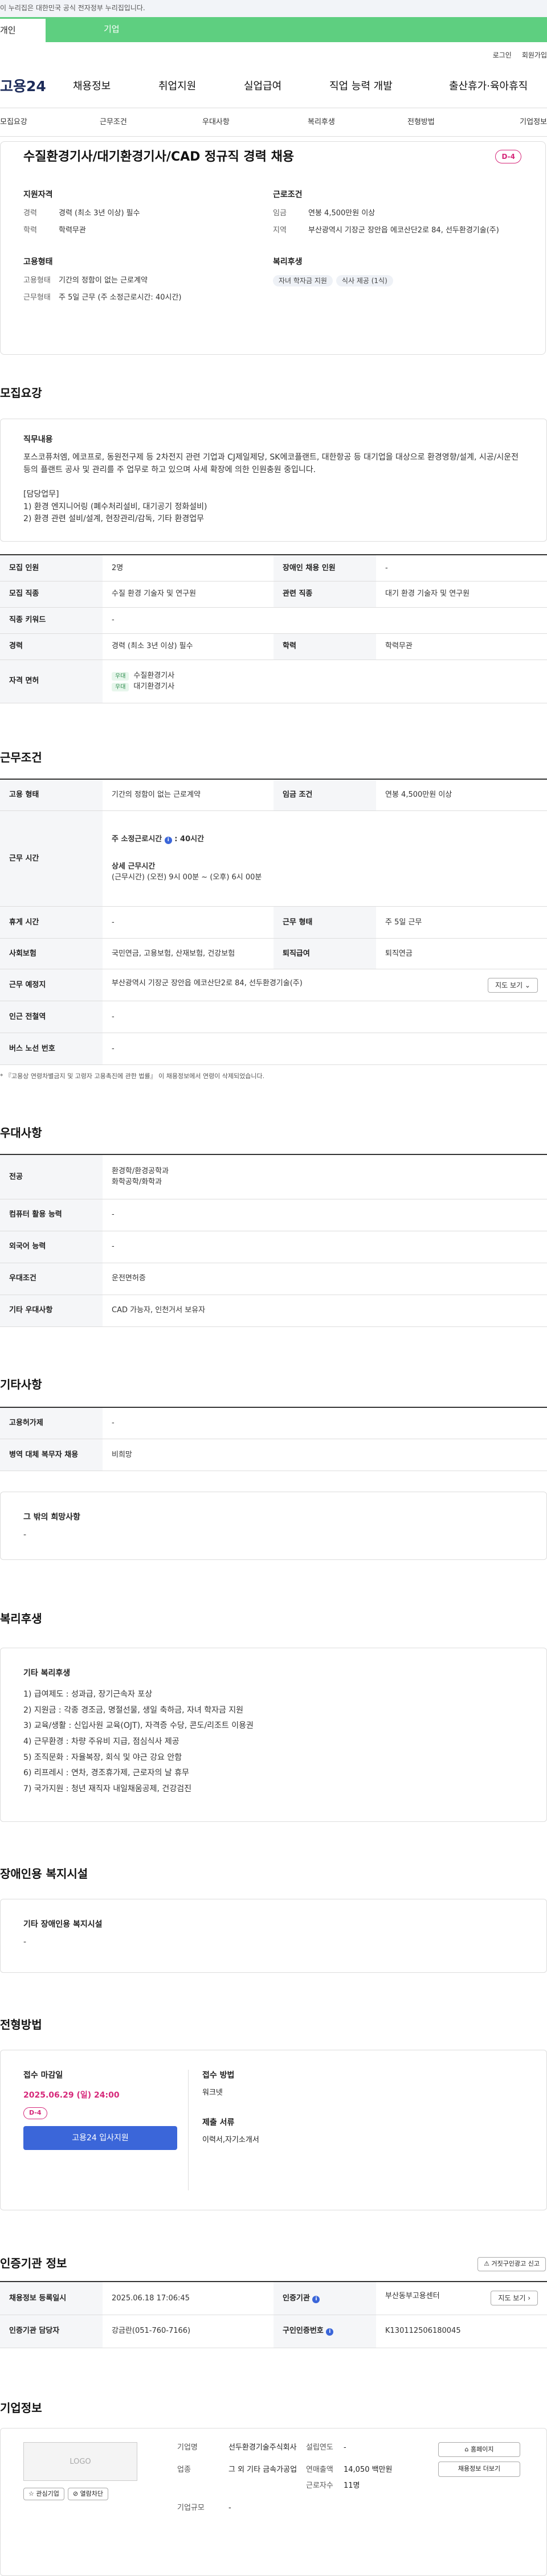  Describe the element at coordinates (148, 230) in the screenshot. I see `qual-row: 학력 학력무관` at that location.